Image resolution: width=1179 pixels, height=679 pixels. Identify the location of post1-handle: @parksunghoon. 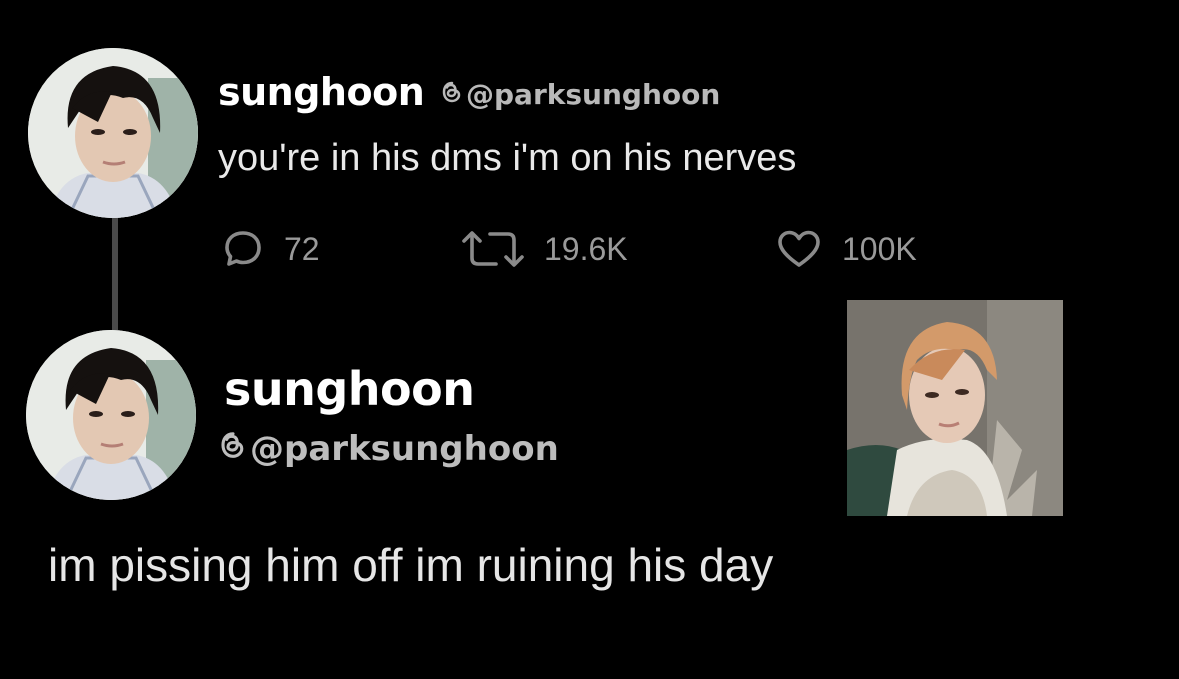
(580, 94).